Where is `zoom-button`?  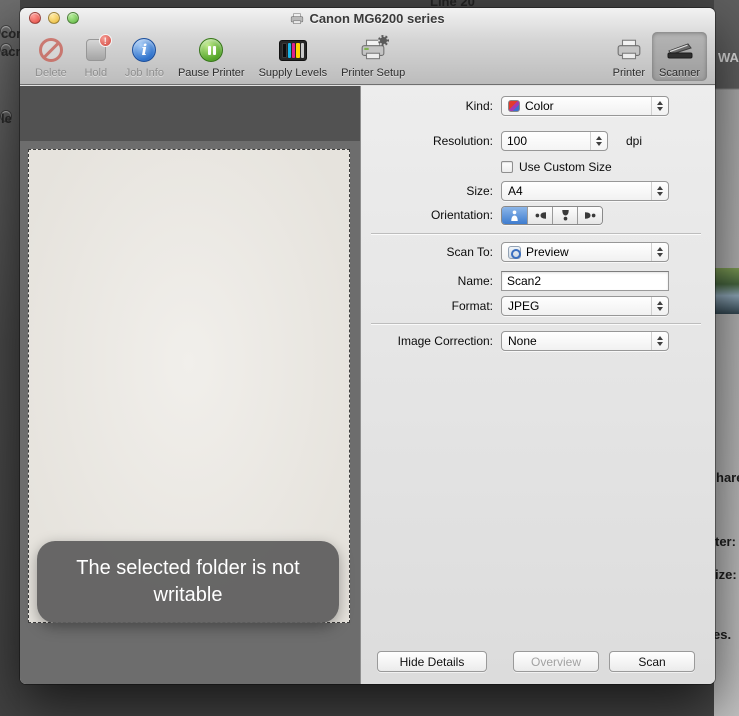
zoom-button is located at coordinates (73, 18).